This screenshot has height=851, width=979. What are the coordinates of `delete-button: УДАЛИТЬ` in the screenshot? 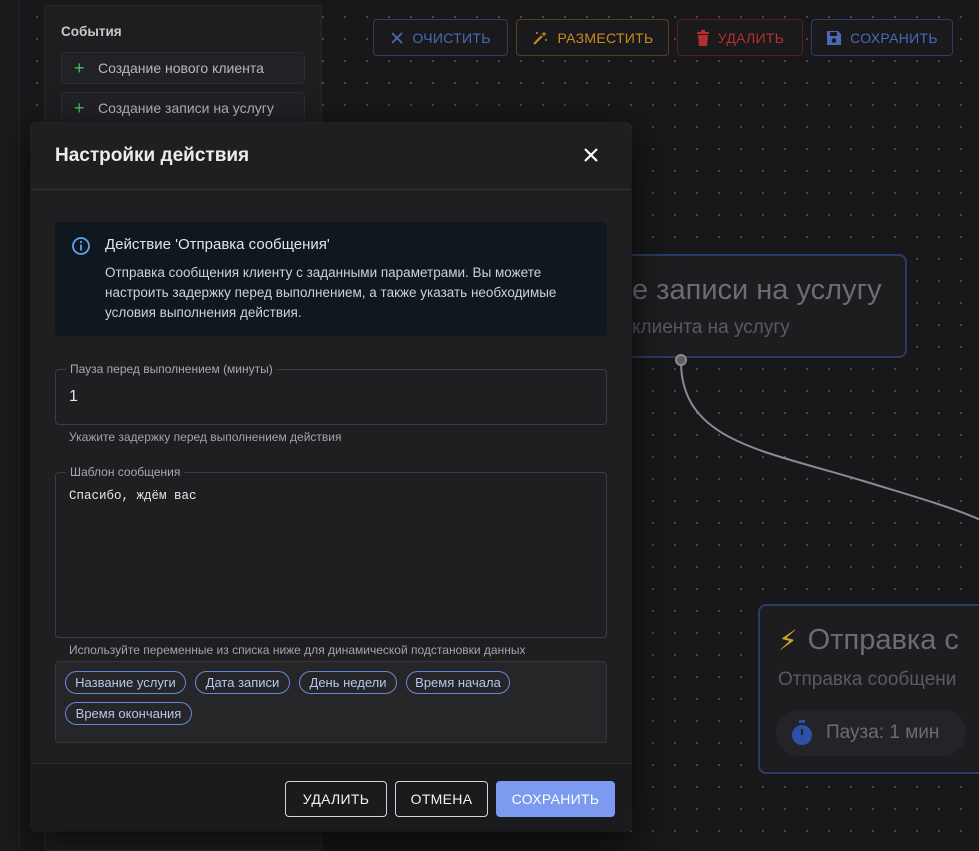 It's located at (740, 37).